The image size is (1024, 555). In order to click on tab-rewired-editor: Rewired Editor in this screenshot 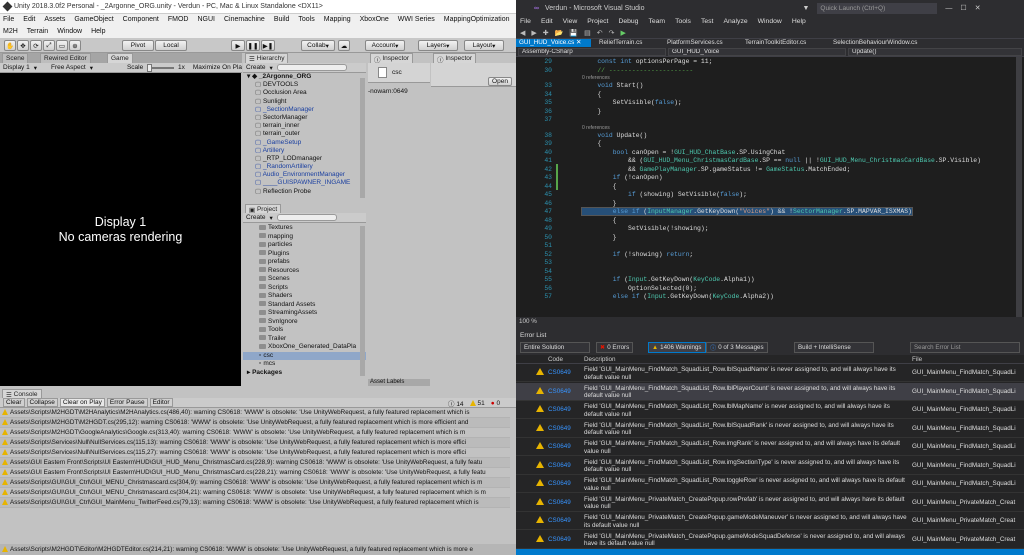, I will do `click(65, 58)`.